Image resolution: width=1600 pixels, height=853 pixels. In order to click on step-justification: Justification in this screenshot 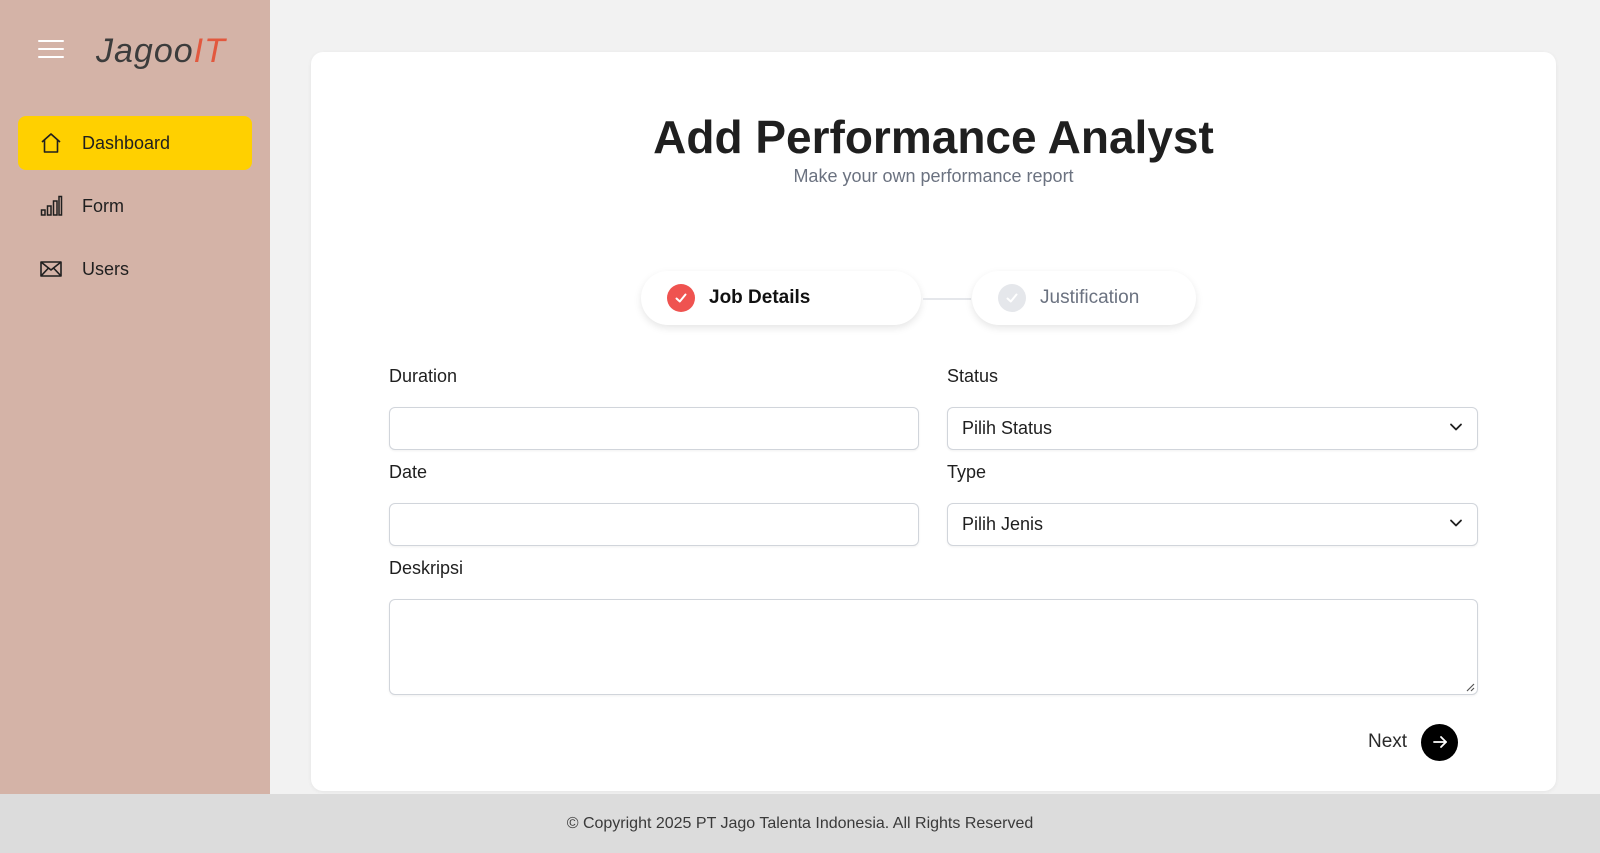, I will do `click(1084, 298)`.